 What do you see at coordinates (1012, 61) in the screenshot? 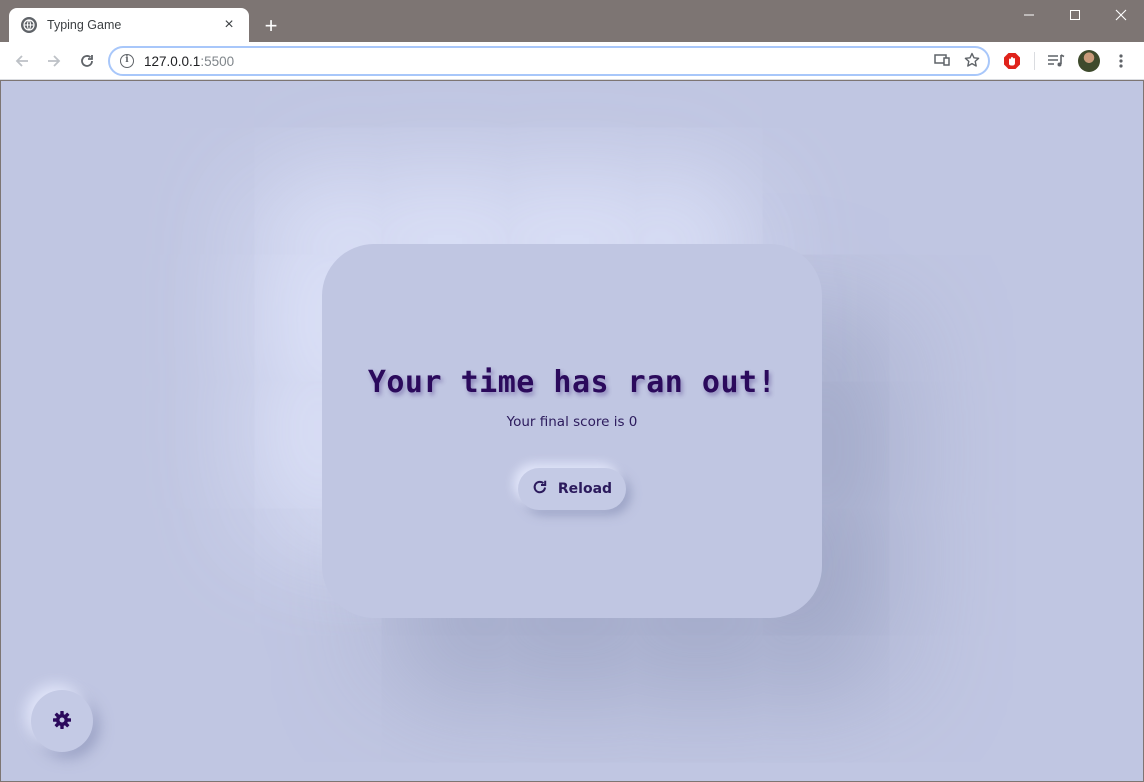
I see `adblock-extension-icon` at bounding box center [1012, 61].